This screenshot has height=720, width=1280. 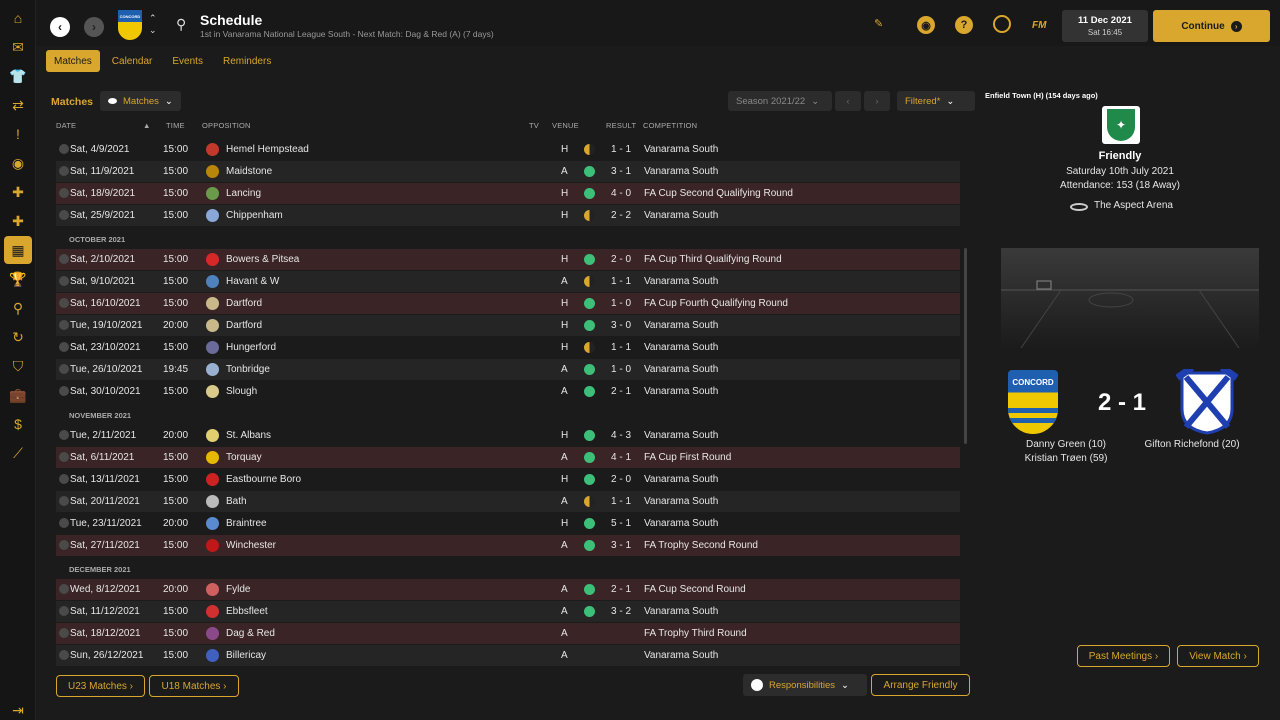 What do you see at coordinates (153, 18) in the screenshot?
I see `chevron-up-icon: ⌃` at bounding box center [153, 18].